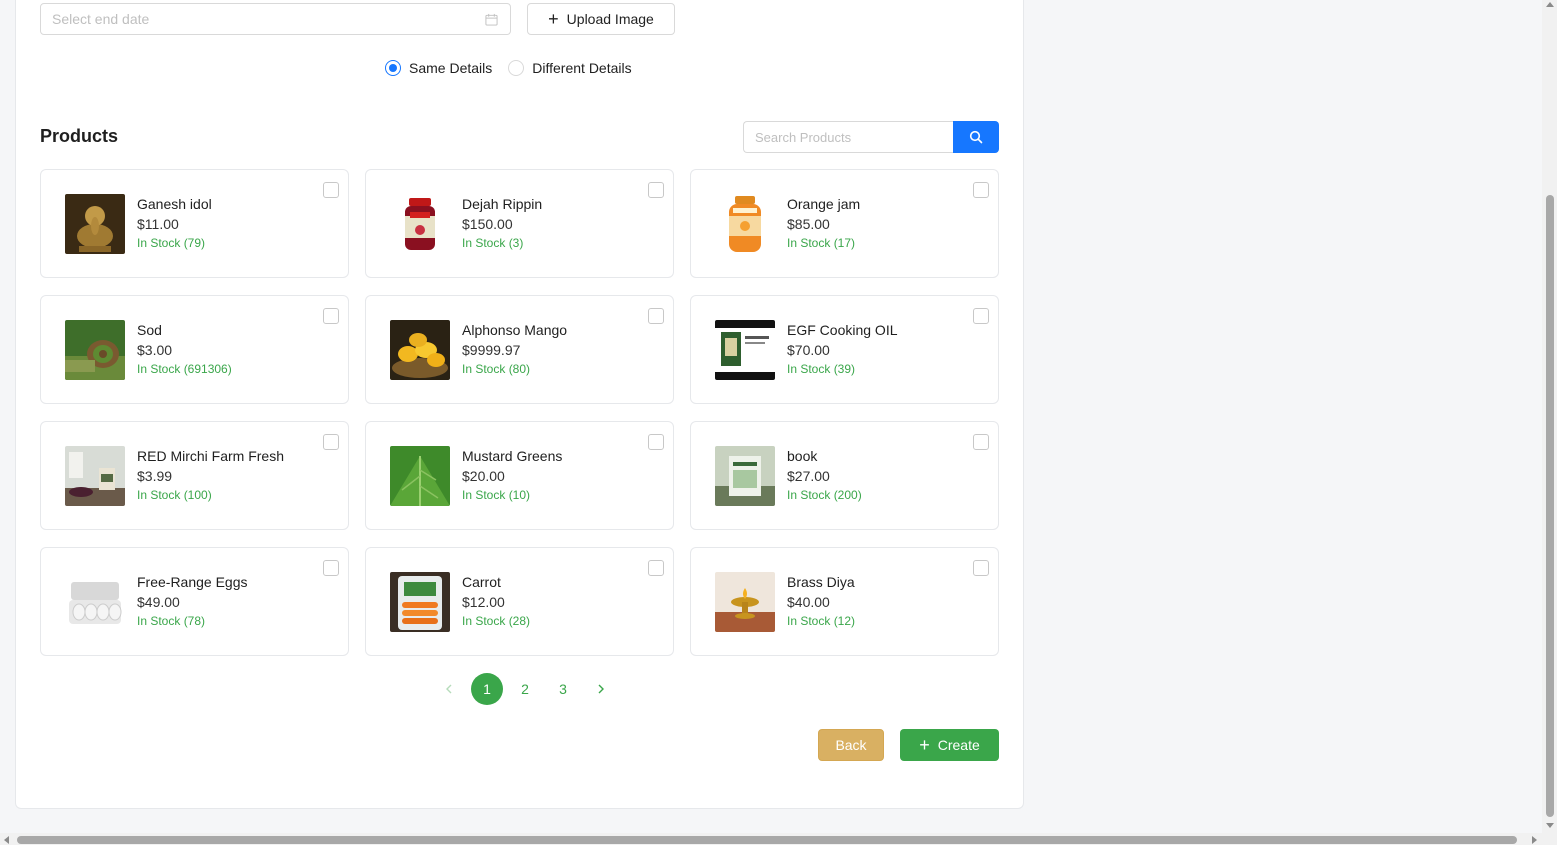 The image size is (1557, 845). What do you see at coordinates (192, 582) in the screenshot?
I see `product-name: Free-Range Eggs` at bounding box center [192, 582].